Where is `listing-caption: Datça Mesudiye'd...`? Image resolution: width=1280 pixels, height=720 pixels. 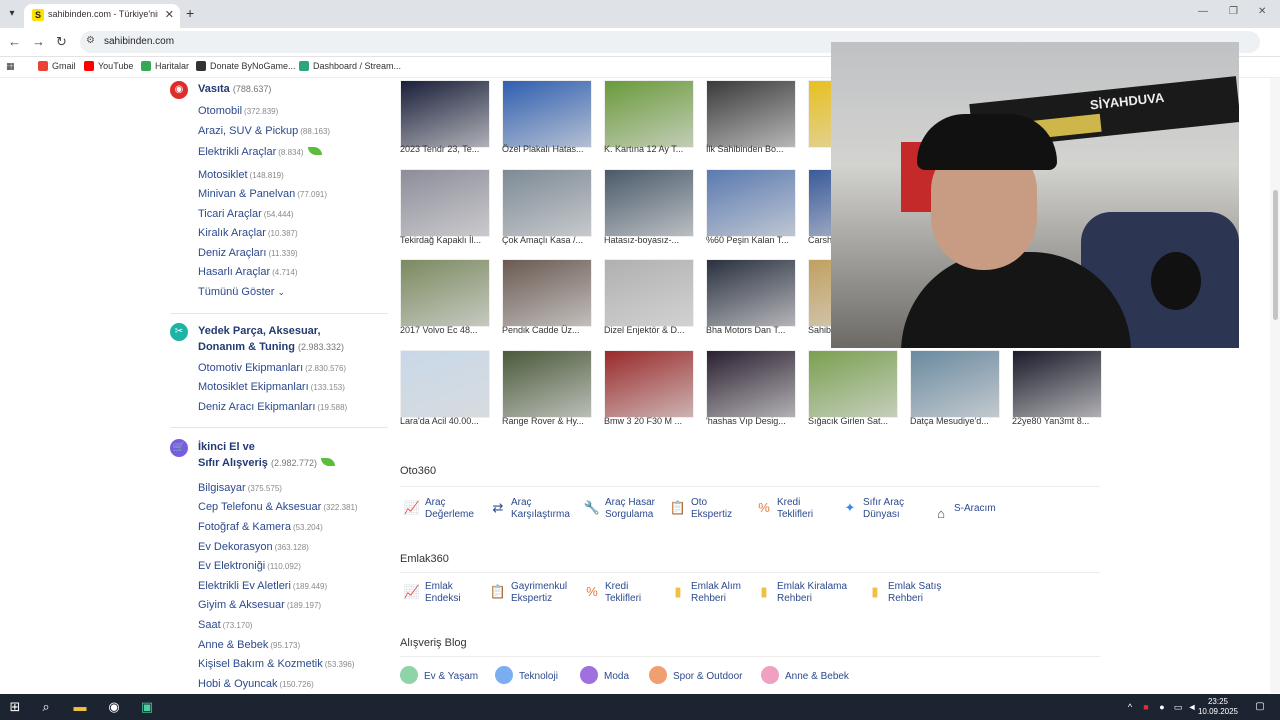 listing-caption: Datça Mesudiye'd... is located at coordinates (958, 421).